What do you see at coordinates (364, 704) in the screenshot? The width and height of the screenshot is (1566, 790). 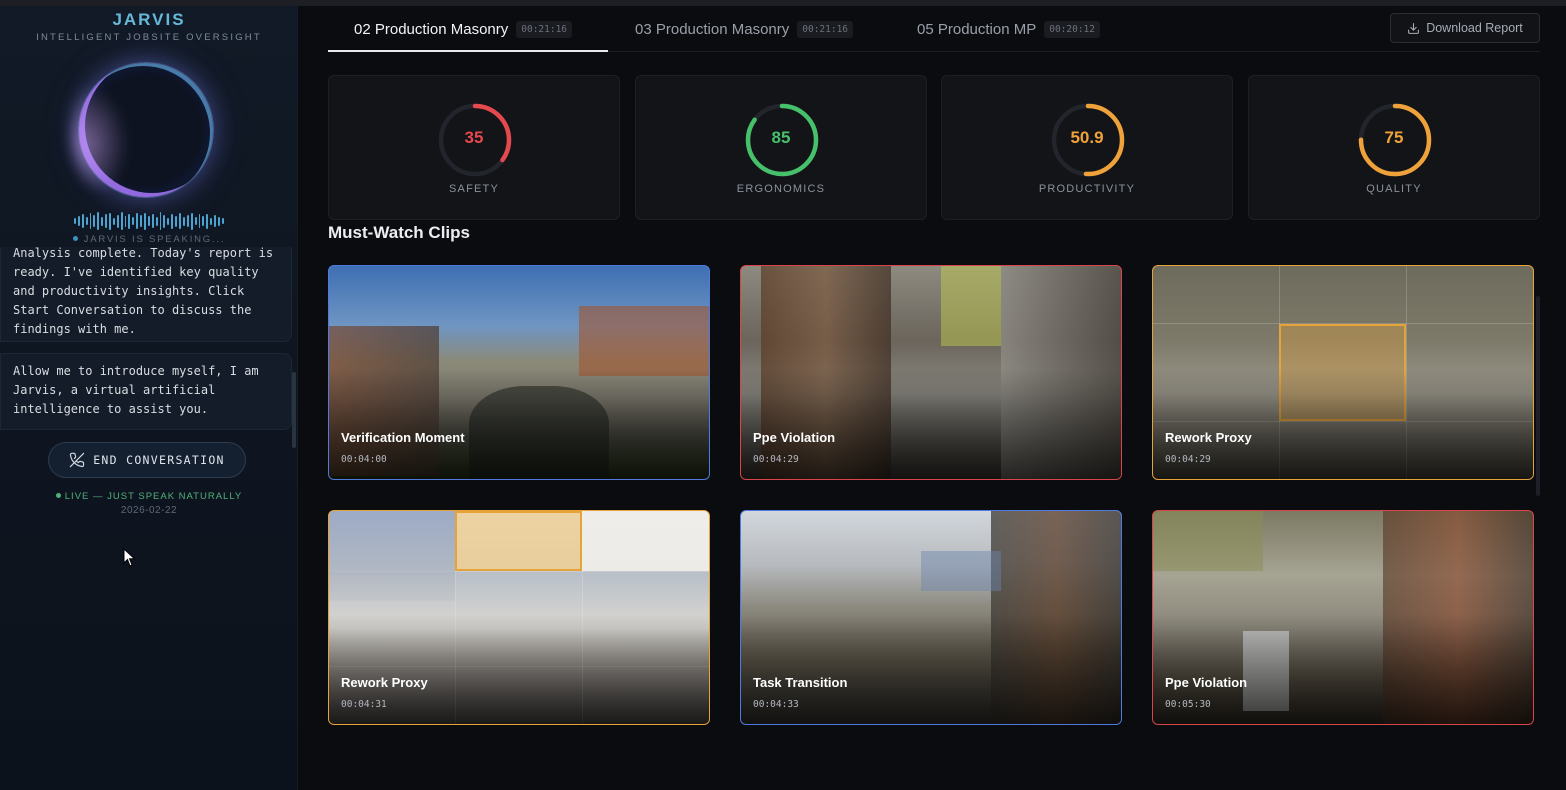 I see `clip-timestamp: 00:04:31` at bounding box center [364, 704].